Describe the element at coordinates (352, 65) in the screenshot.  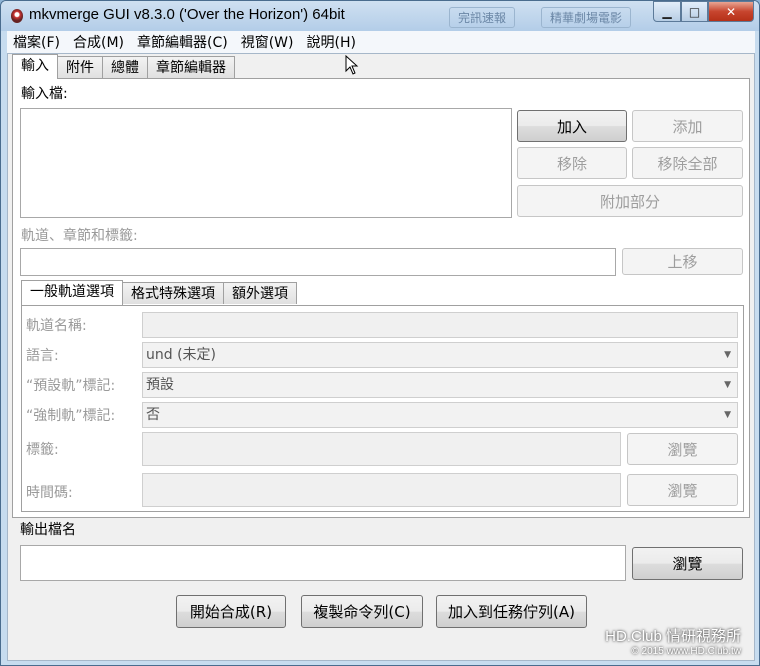
I see `mouse-cursor-icon` at that location.